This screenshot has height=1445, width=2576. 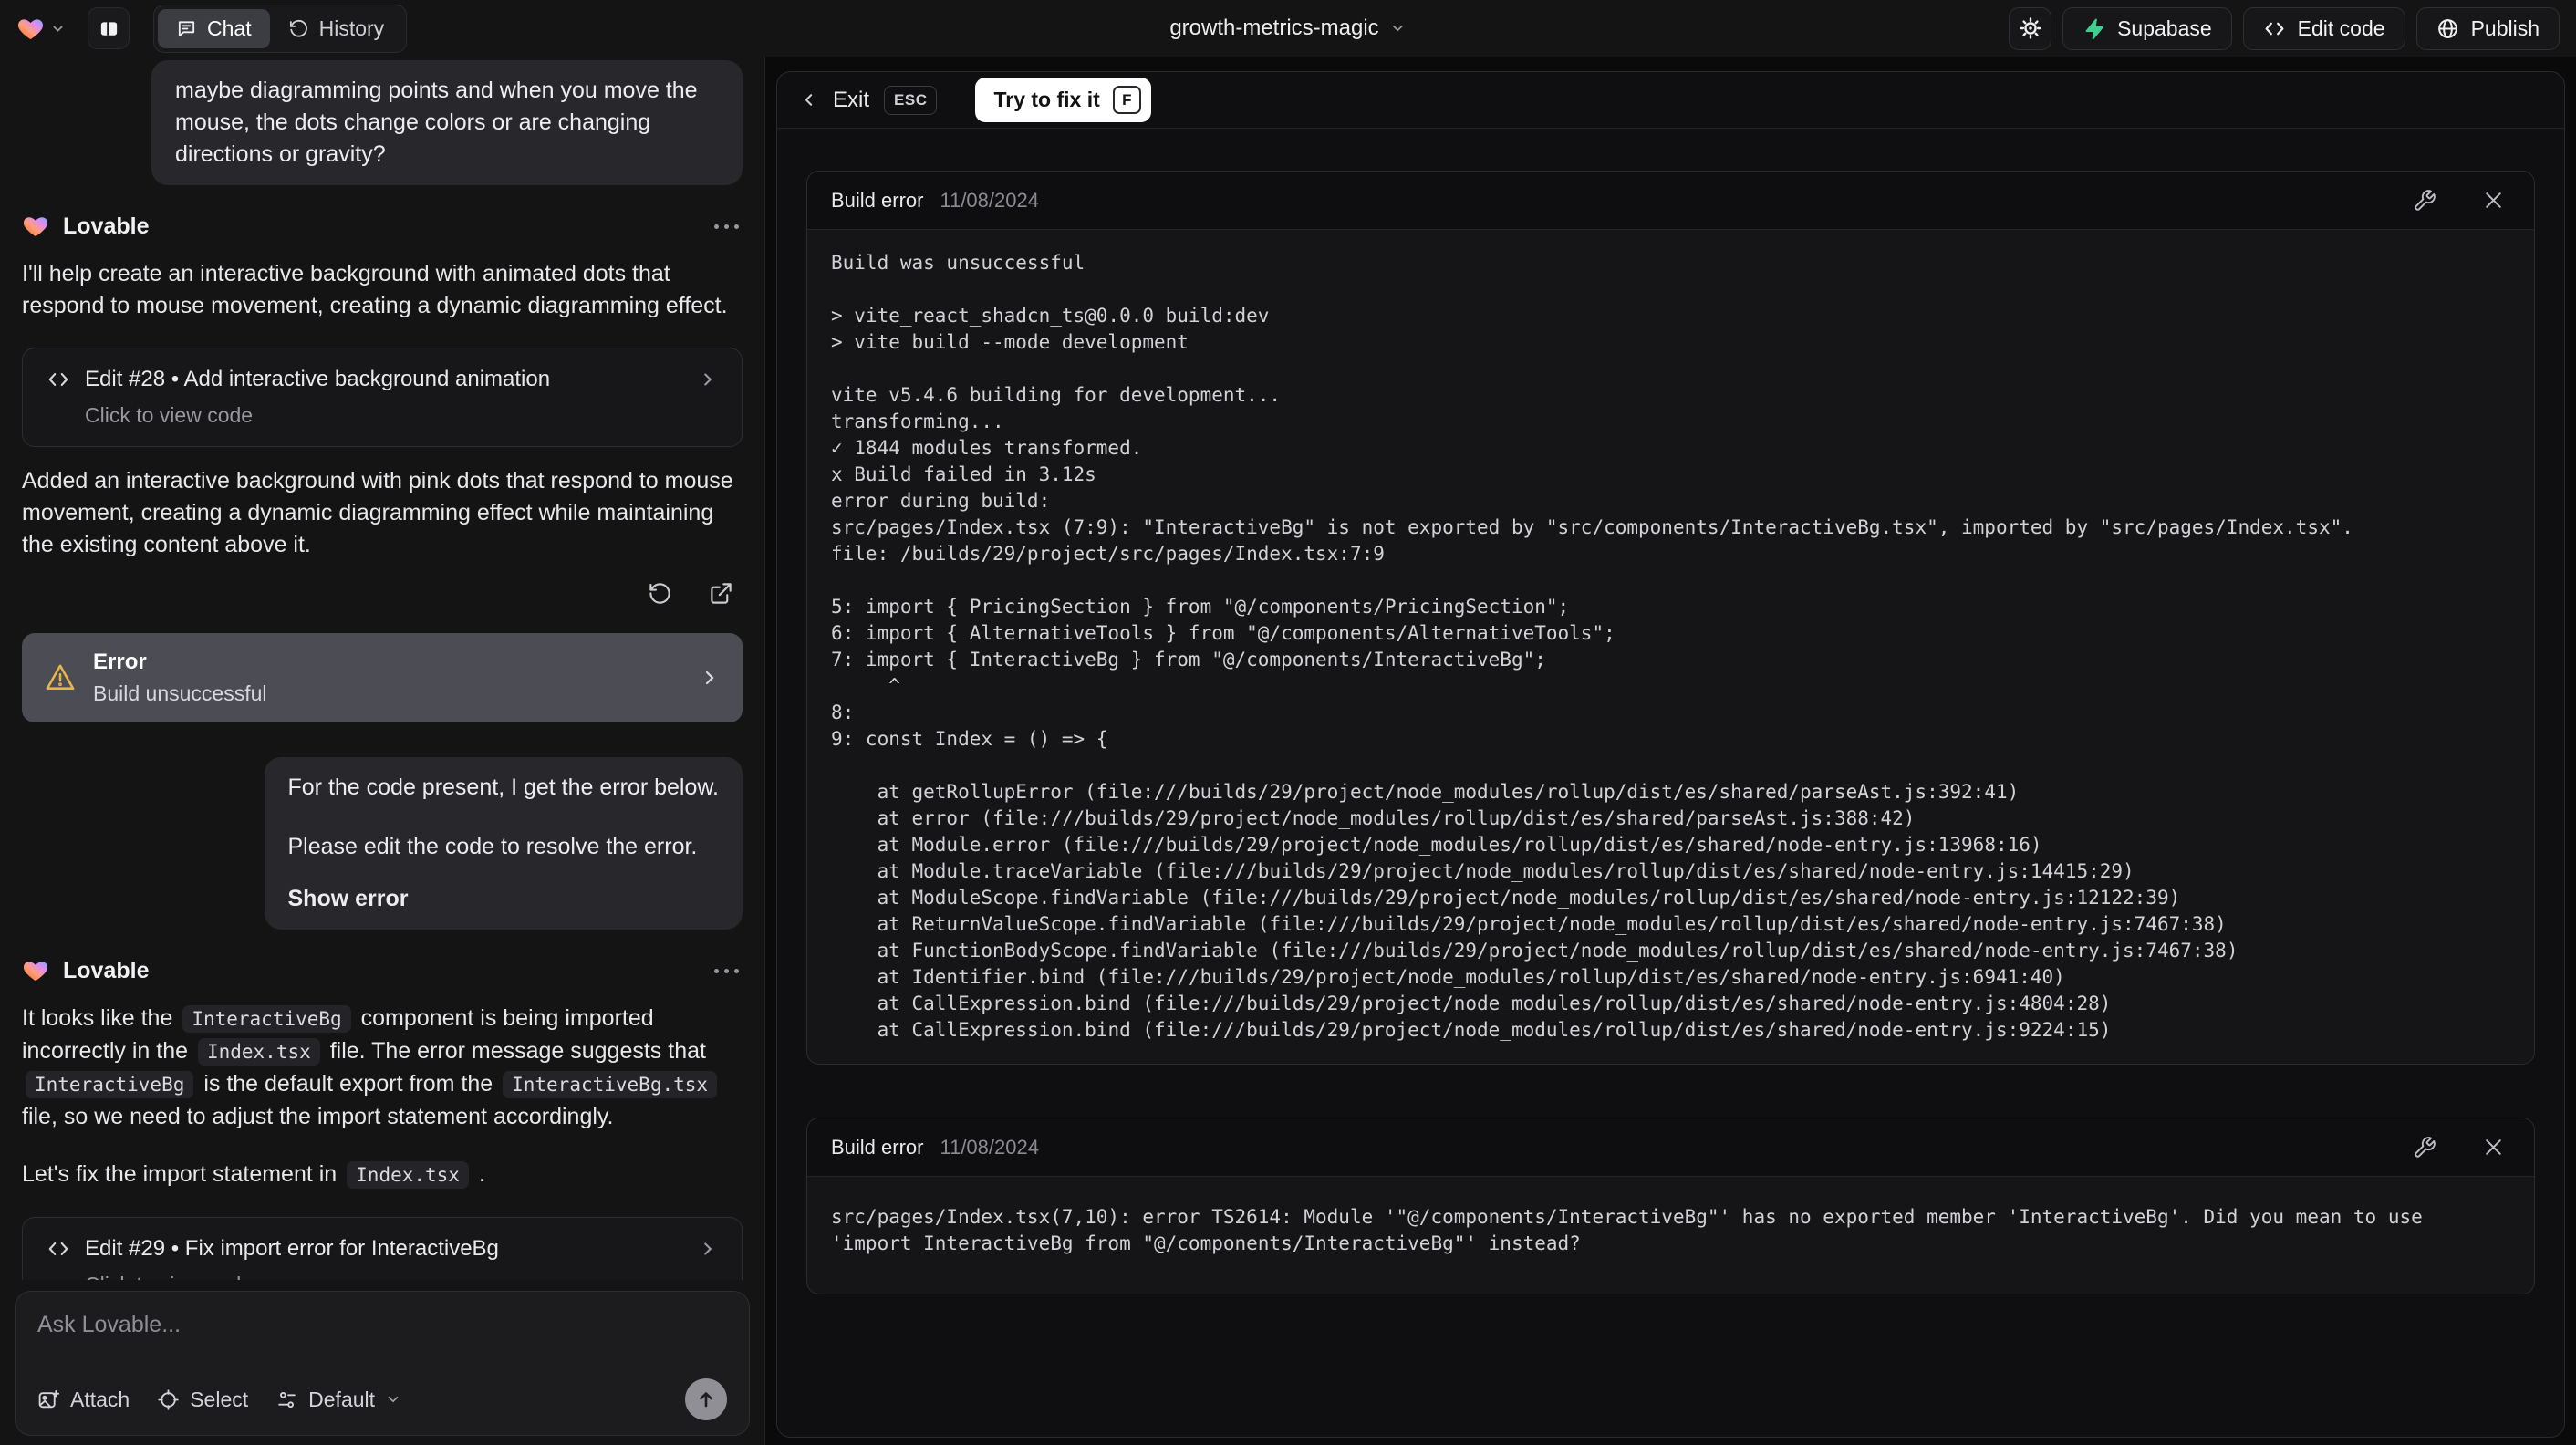 What do you see at coordinates (120, 662) in the screenshot?
I see `error-card-title: Error` at bounding box center [120, 662].